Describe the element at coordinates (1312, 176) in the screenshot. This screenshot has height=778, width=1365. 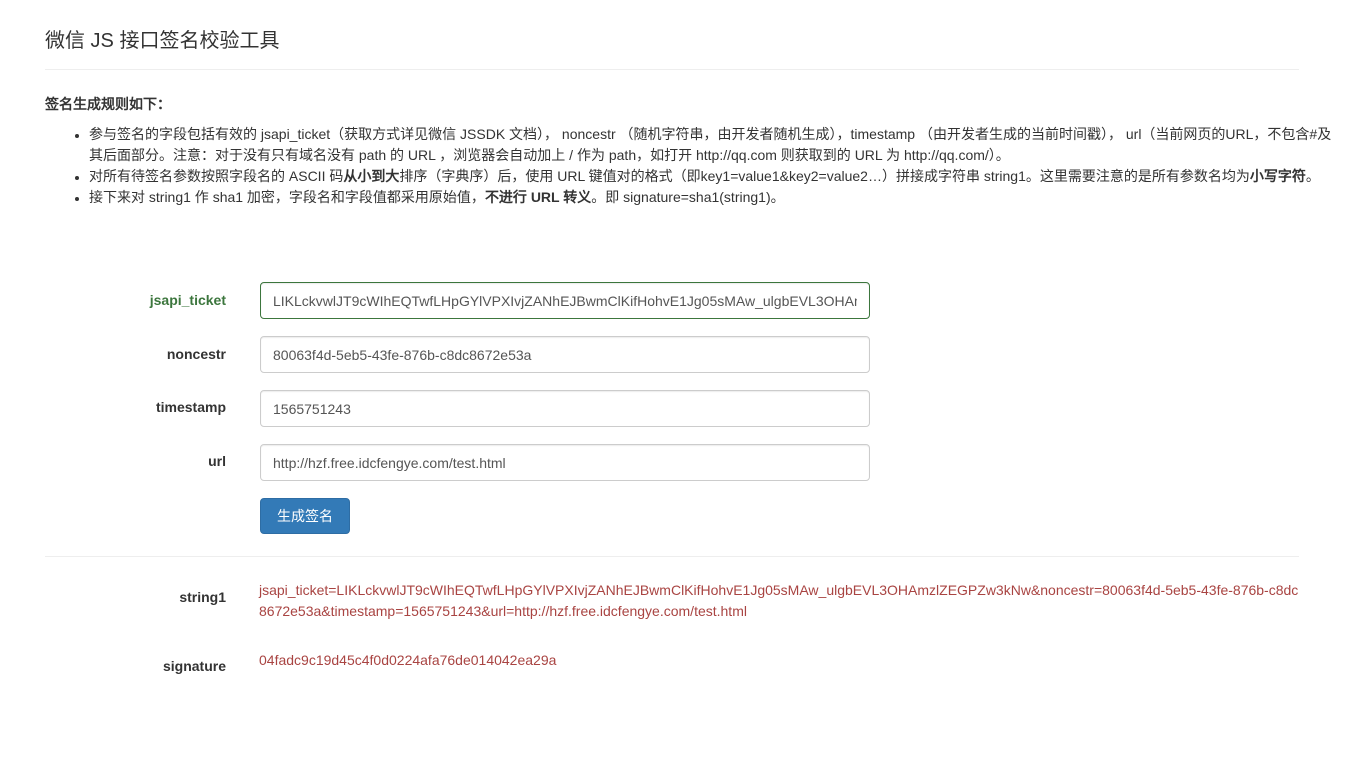
I see `rule-item-sort-text-after: 。` at that location.